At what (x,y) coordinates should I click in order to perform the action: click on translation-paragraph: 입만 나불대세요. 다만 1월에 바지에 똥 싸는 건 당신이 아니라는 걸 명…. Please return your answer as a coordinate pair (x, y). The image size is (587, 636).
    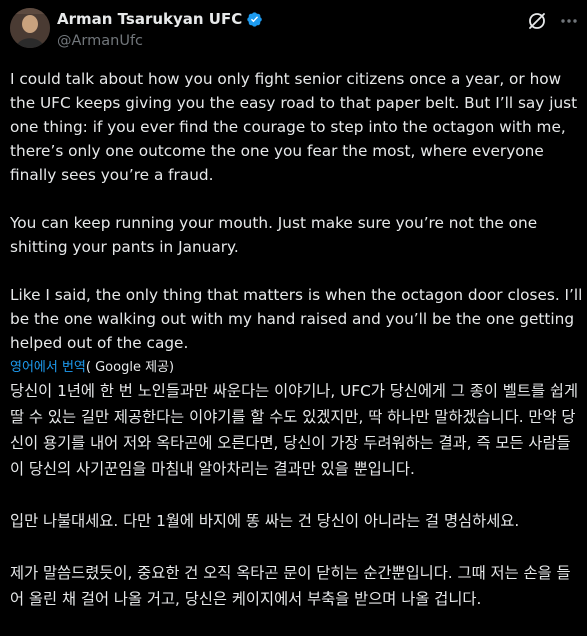
    Looking at the image, I should click on (265, 521).